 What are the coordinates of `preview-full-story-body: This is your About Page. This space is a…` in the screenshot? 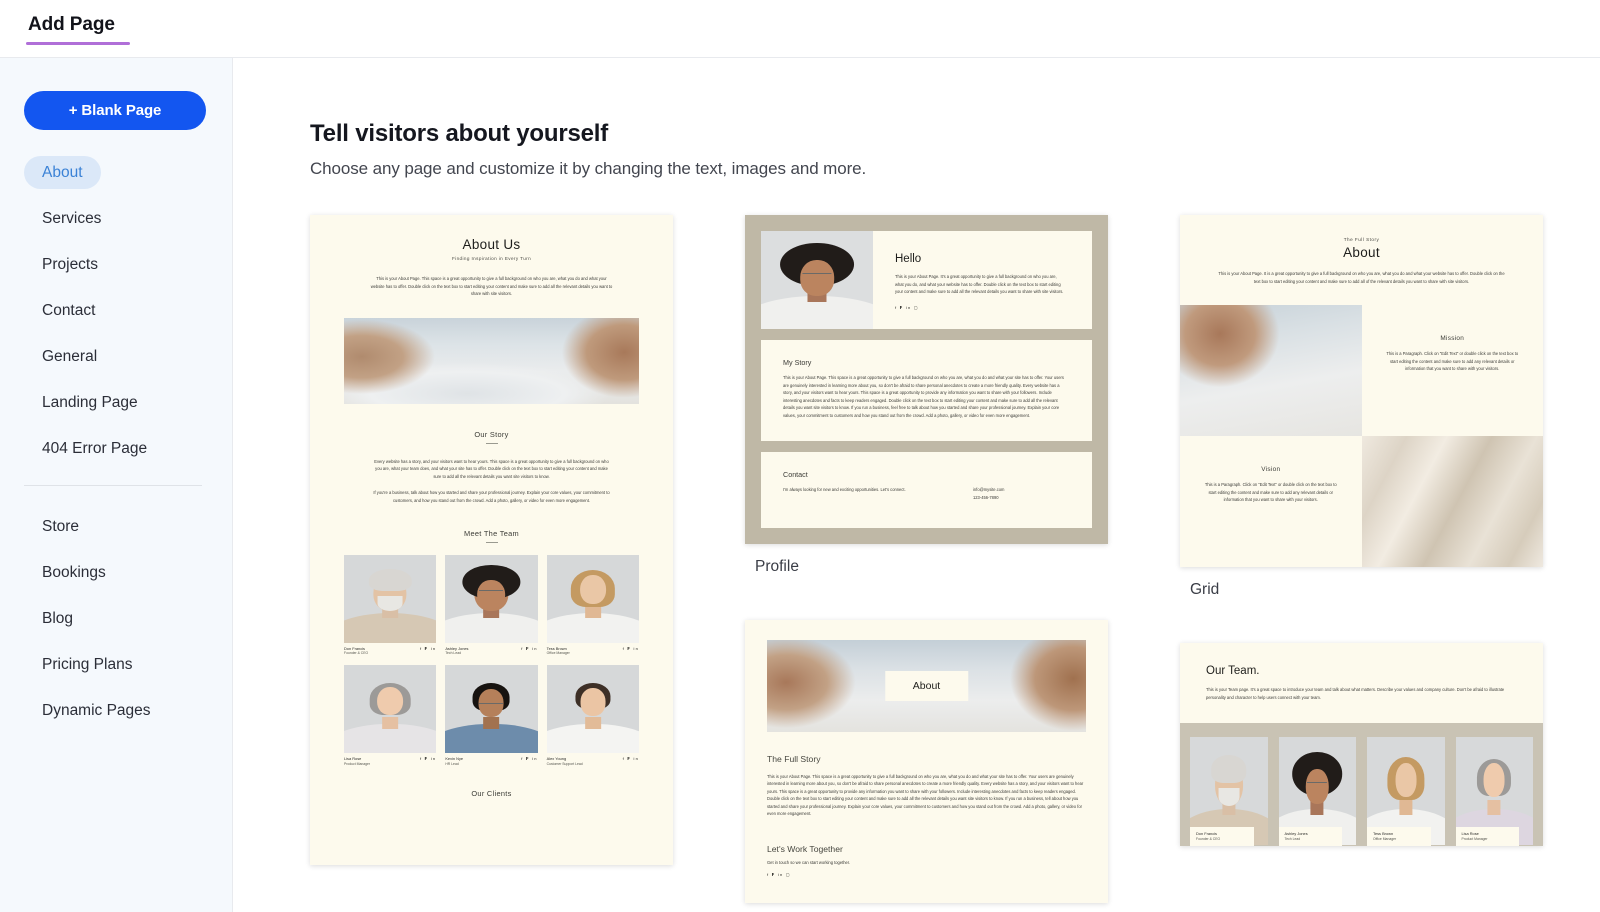 It's located at (925, 795).